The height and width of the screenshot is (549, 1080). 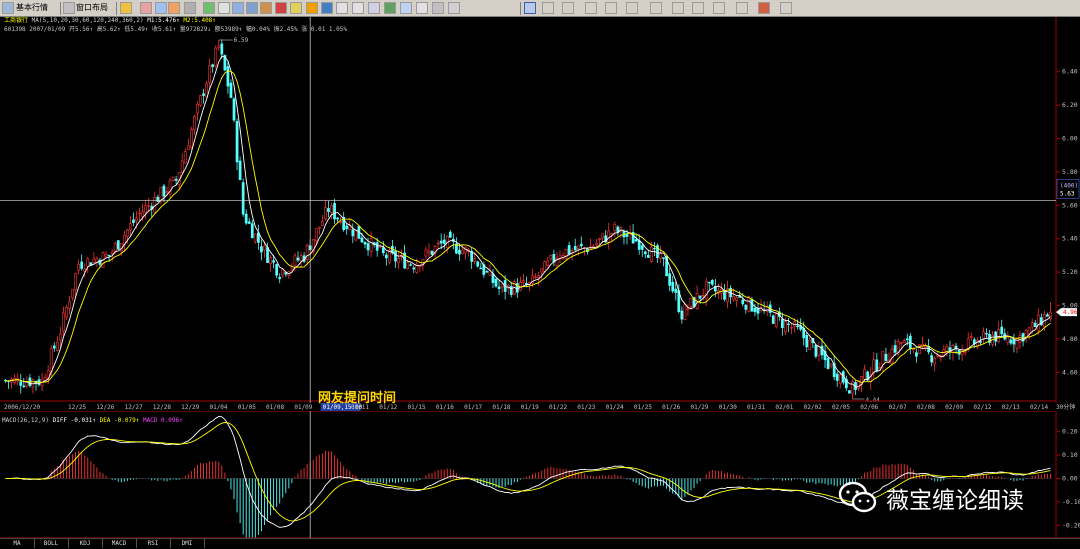 What do you see at coordinates (656, 8) in the screenshot?
I see `draw-arrow-icon` at bounding box center [656, 8].